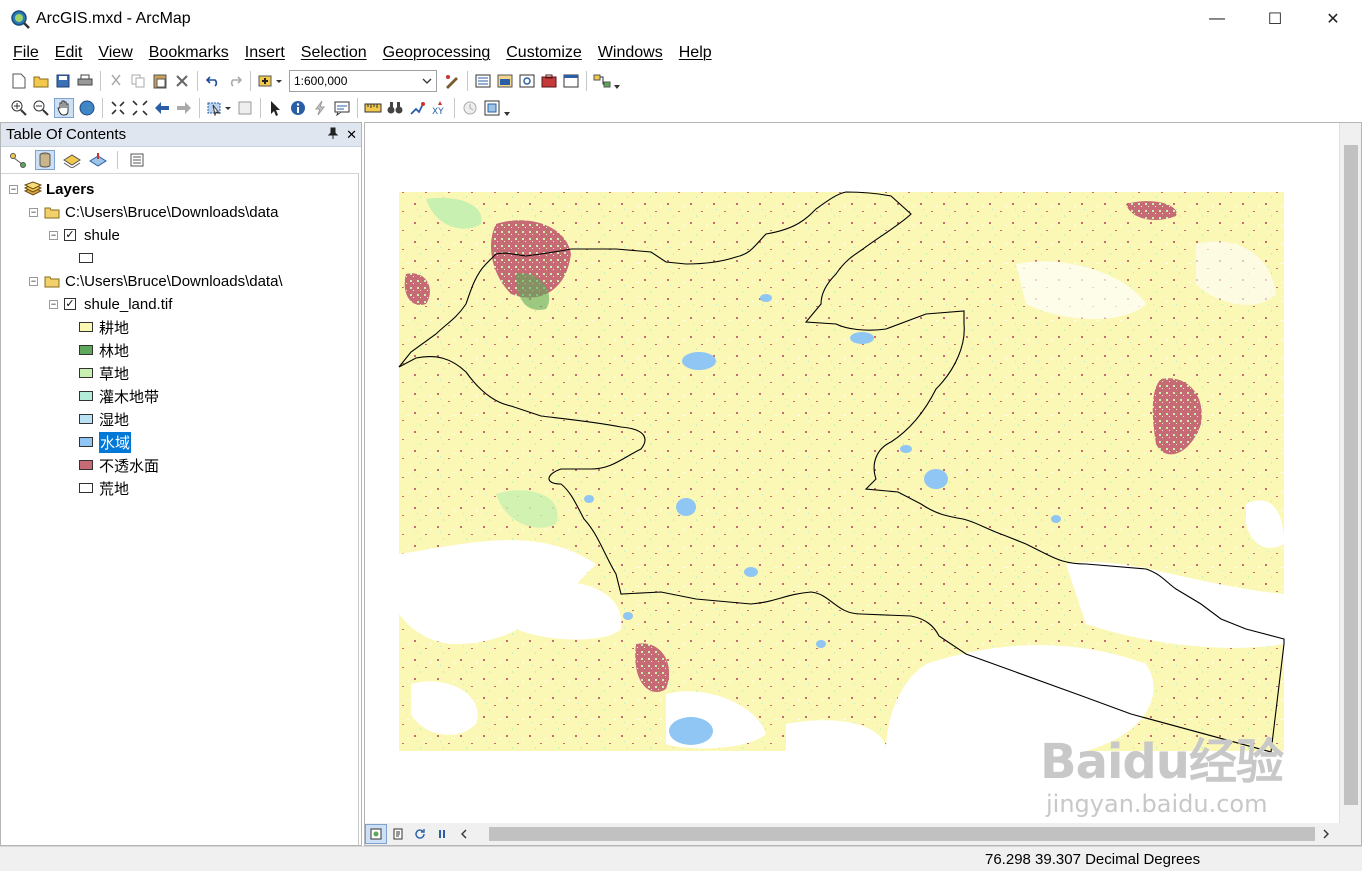 This screenshot has height=871, width=1362. Describe the element at coordinates (162, 108) in the screenshot. I see `go-back-arrow-icon` at that location.